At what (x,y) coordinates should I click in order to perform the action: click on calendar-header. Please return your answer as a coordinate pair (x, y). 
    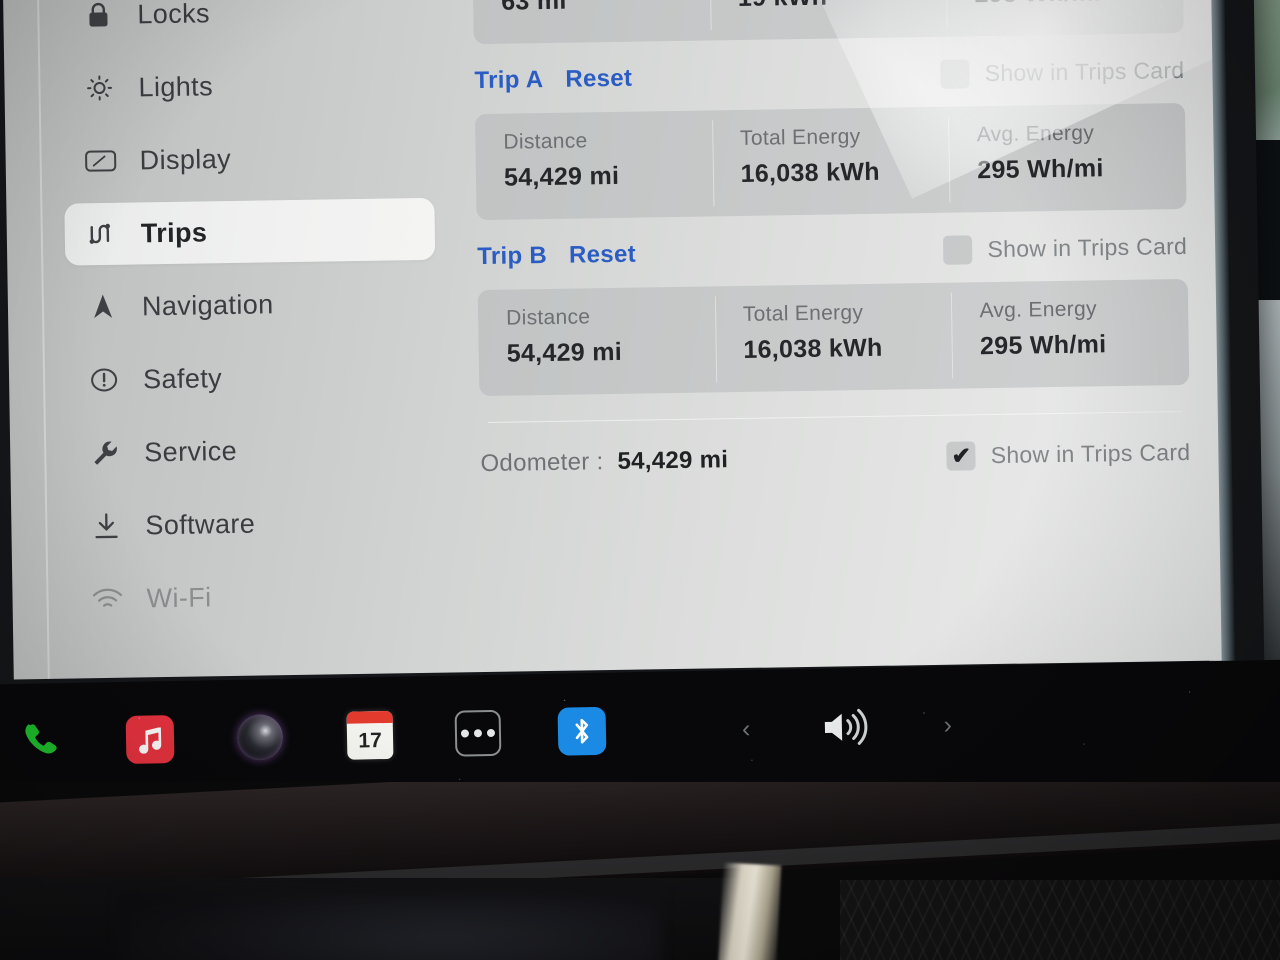
    Looking at the image, I should click on (369, 717).